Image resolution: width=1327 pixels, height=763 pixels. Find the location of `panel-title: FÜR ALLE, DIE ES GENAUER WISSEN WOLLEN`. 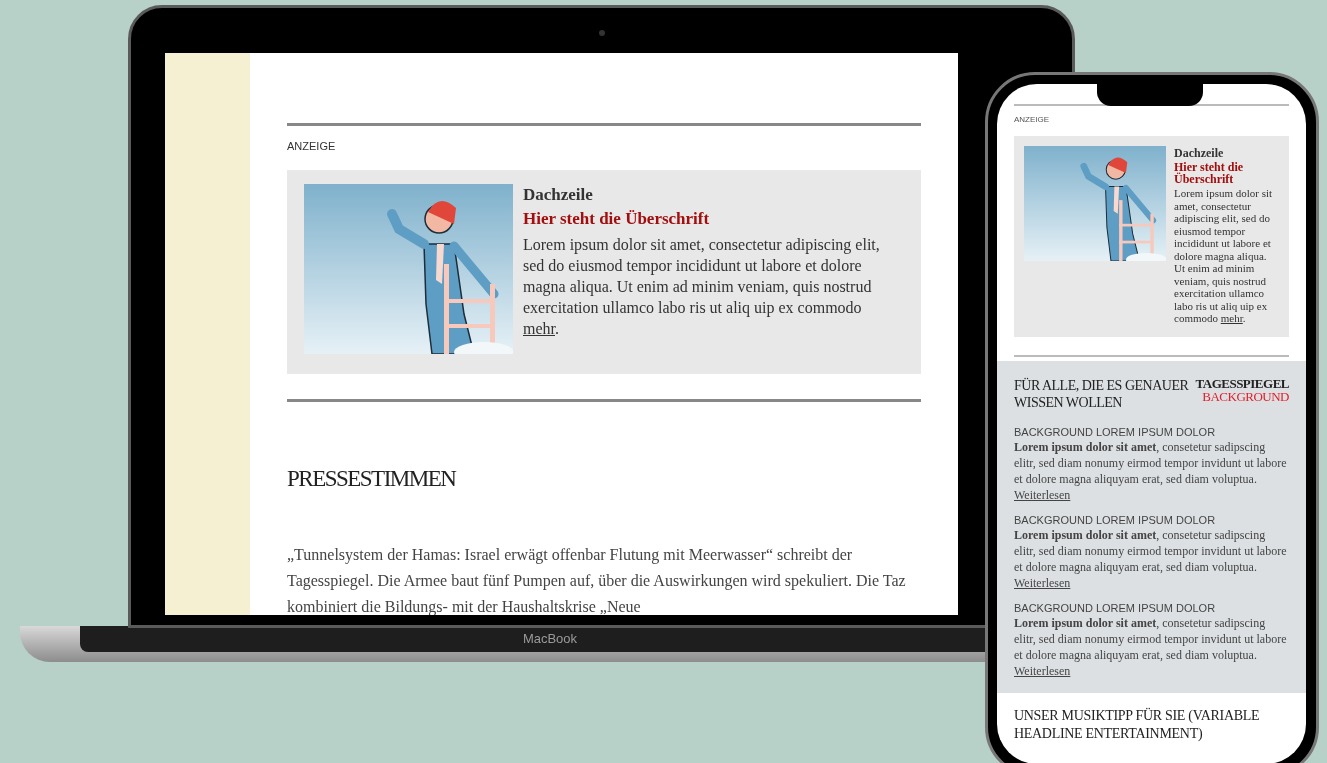

panel-title: FÜR ALLE, DIE ES GENAUER WISSEN WOLLEN is located at coordinates (1102, 393).